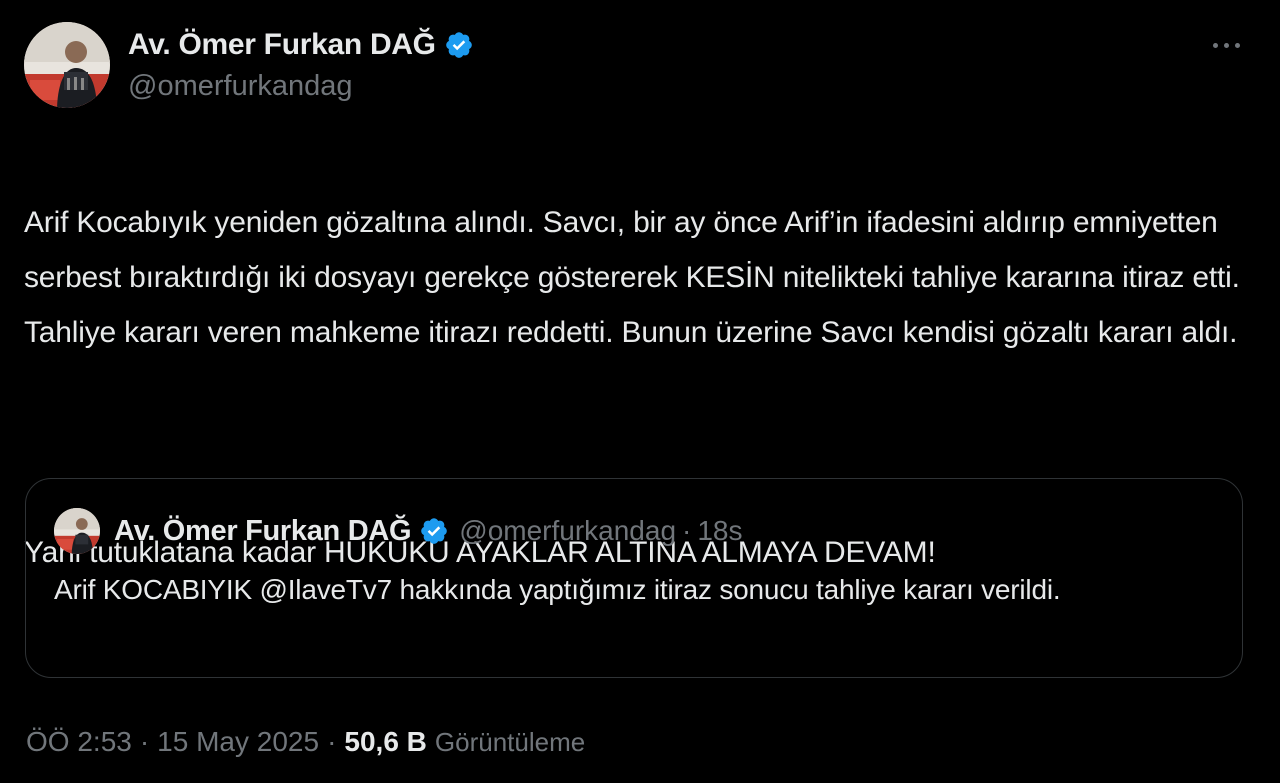  I want to click on quote-author-name: Av. Ömer Furkan DAĞ, so click(263, 531).